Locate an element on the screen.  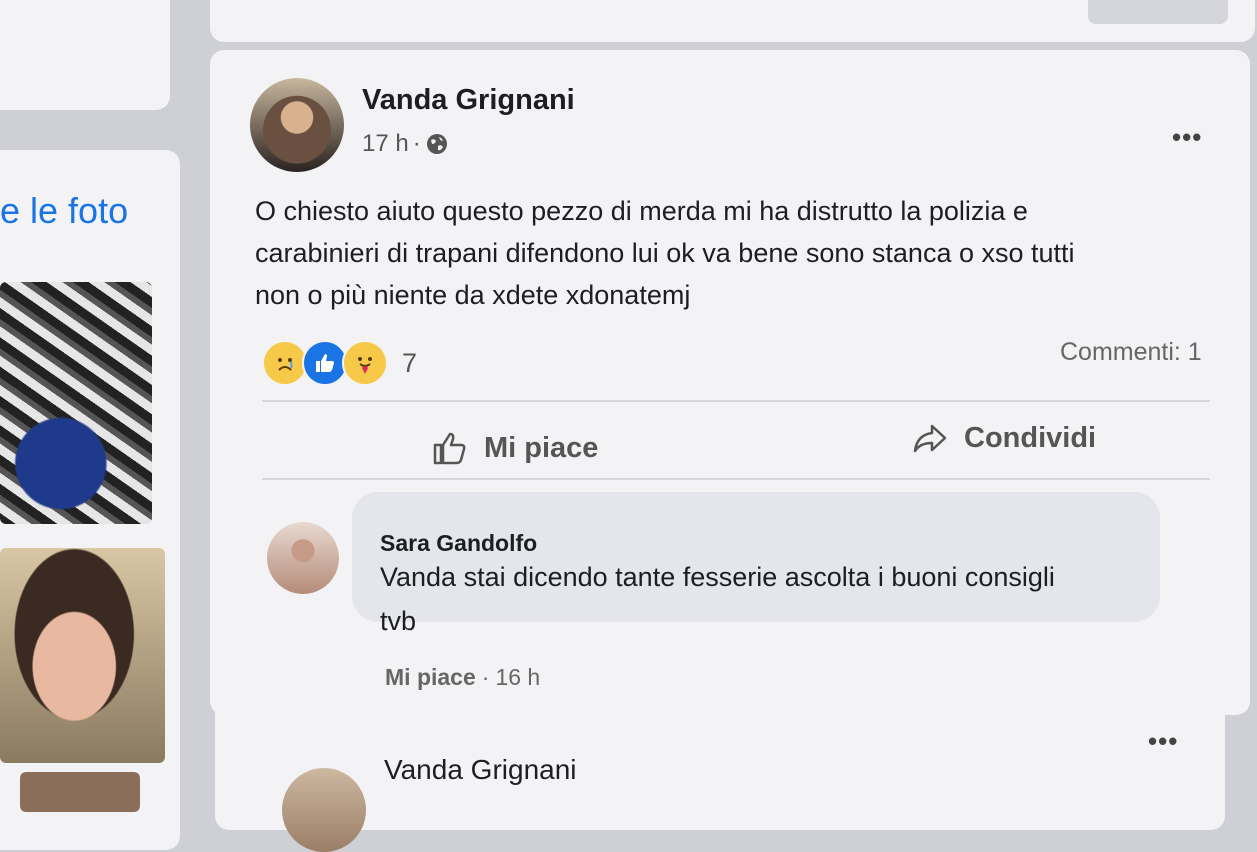
care-reaction-icon is located at coordinates (365, 363).